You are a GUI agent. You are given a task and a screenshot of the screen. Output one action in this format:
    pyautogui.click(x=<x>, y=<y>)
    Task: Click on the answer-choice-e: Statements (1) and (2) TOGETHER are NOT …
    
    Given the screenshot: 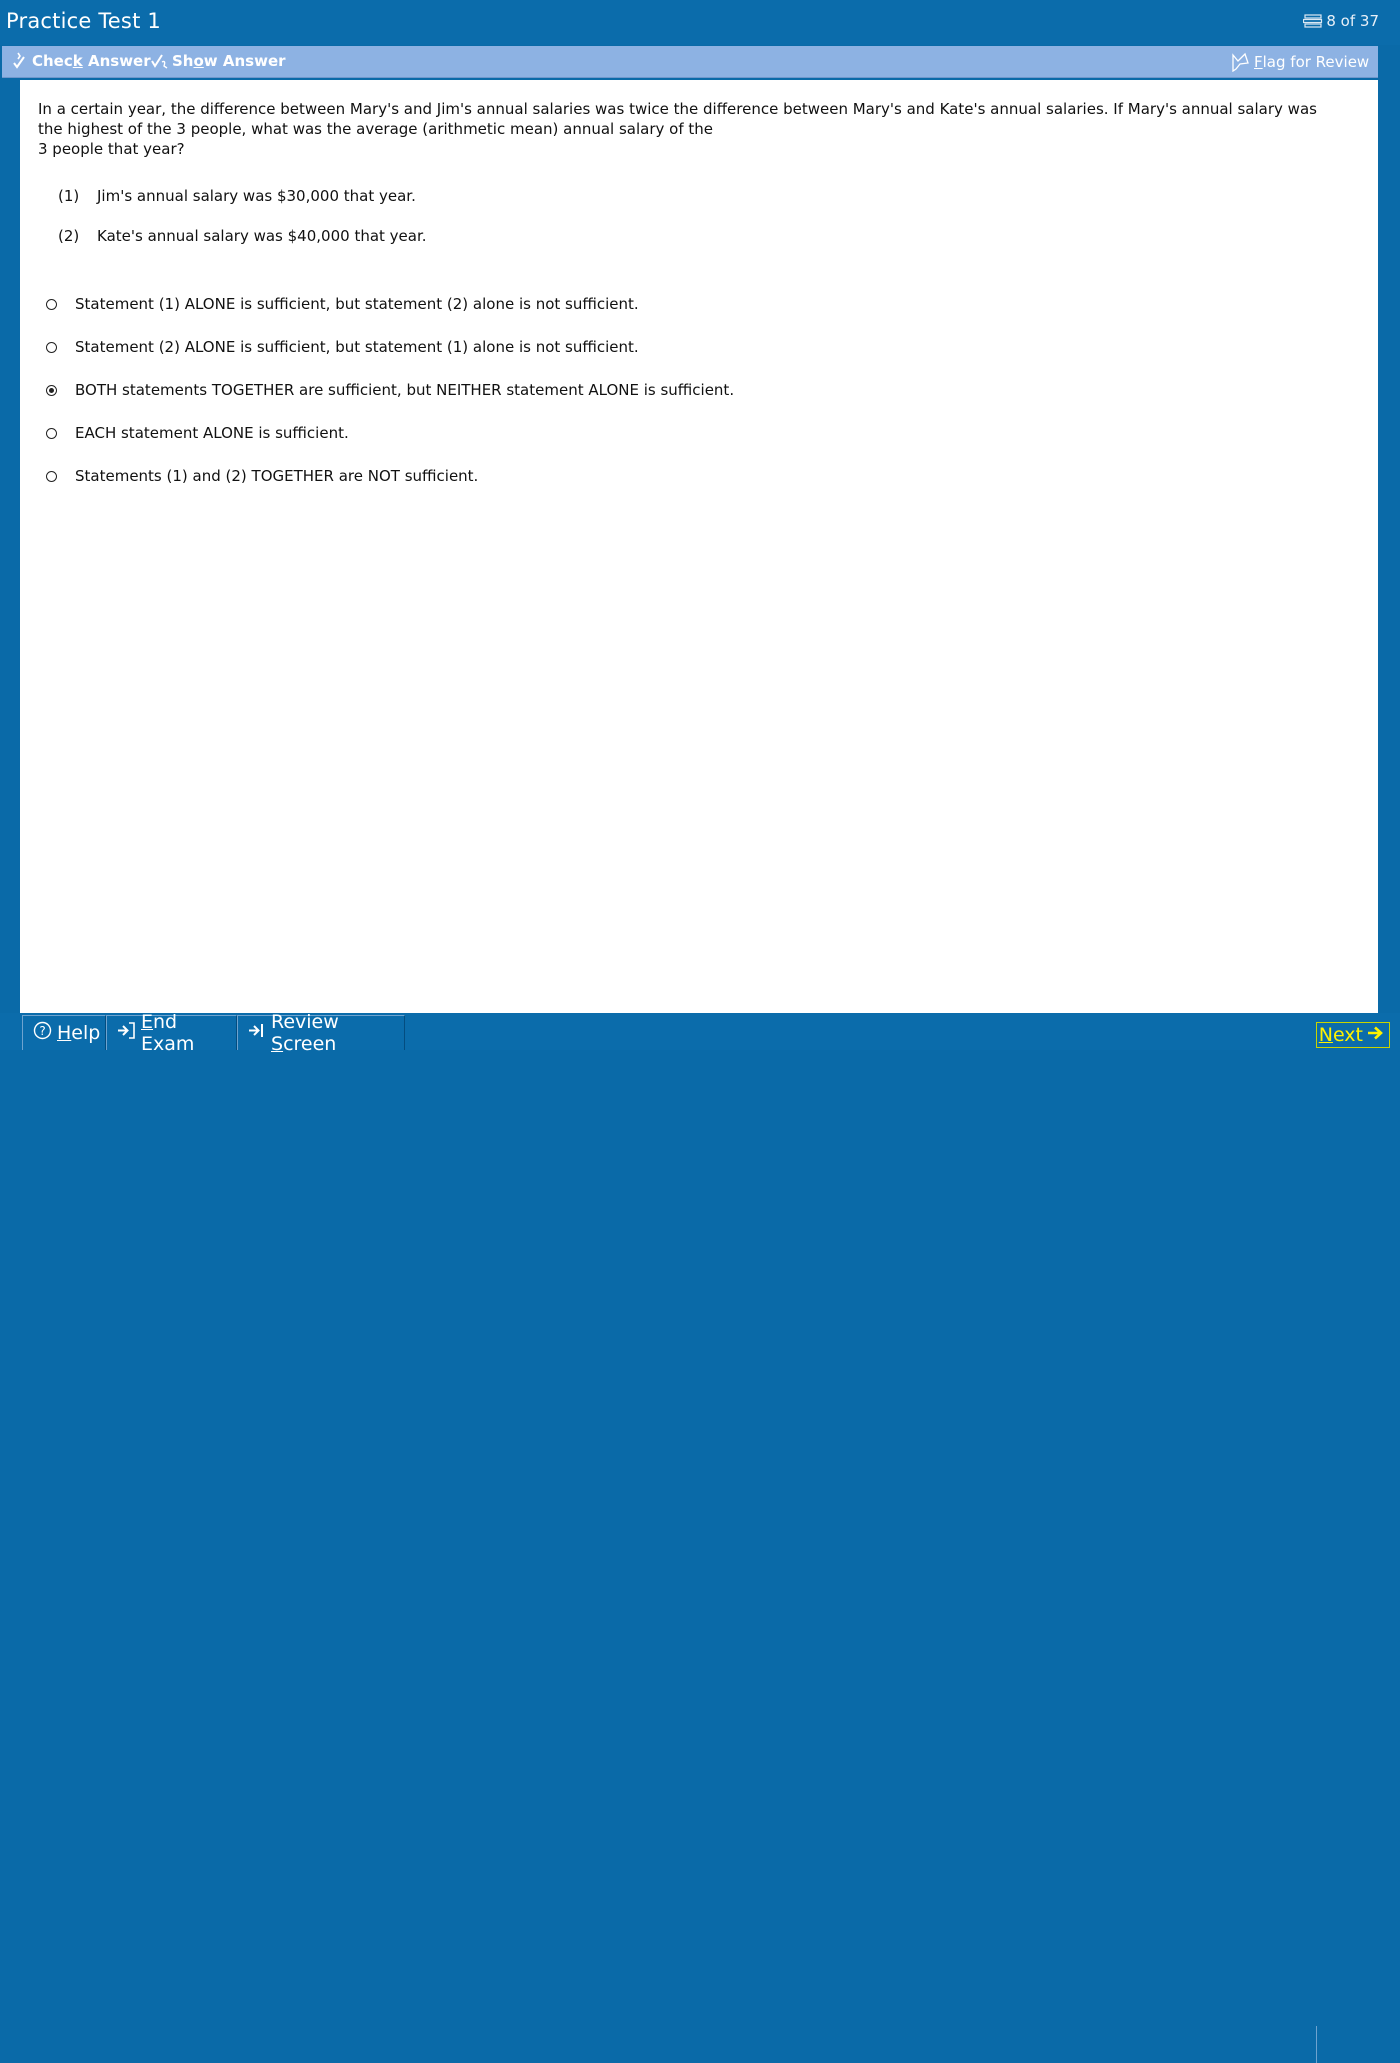 What is the action you would take?
    pyautogui.click(x=262, y=476)
    